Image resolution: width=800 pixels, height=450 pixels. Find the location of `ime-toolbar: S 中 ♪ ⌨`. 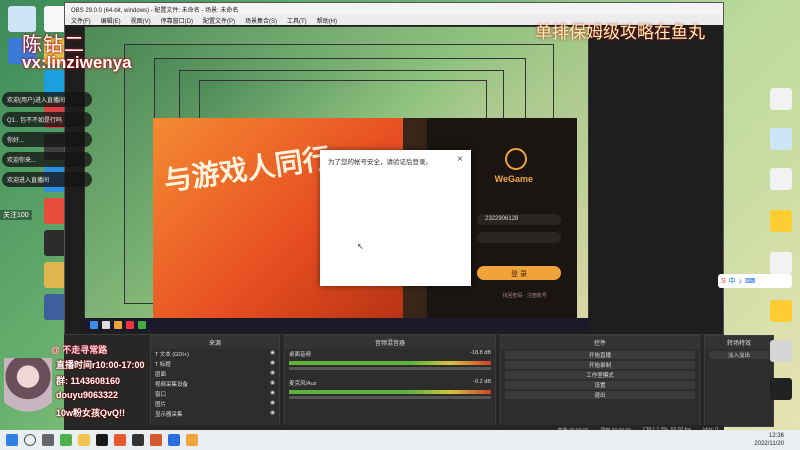

ime-toolbar: S 中 ♪ ⌨ is located at coordinates (755, 281).